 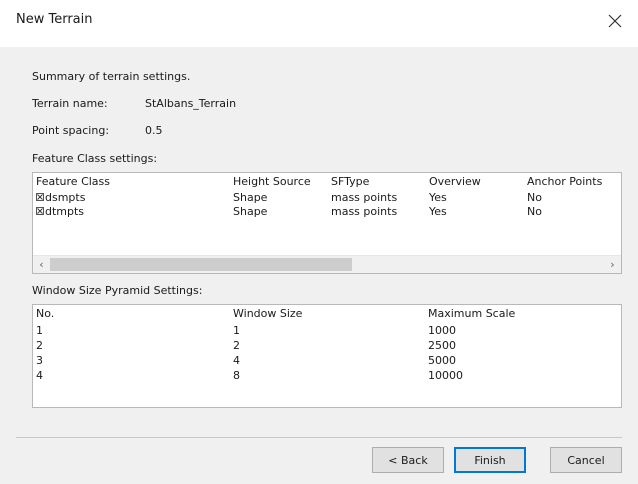 I want to click on column-header-feature-class: Feature Class, so click(x=73, y=181).